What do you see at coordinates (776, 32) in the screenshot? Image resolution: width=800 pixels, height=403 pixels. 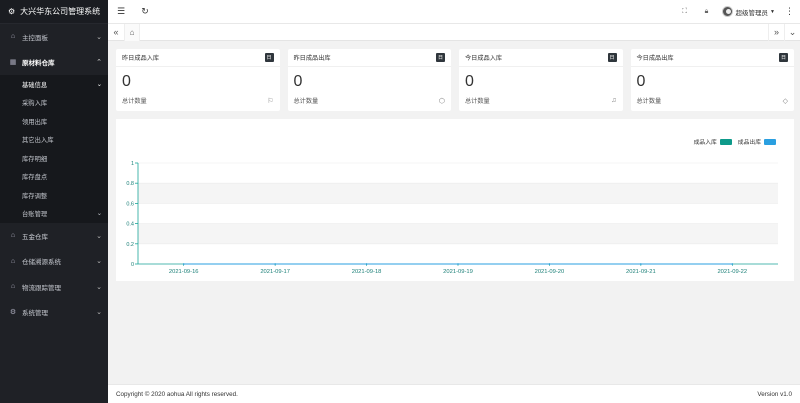 I see `scroll-right-icon: »` at bounding box center [776, 32].